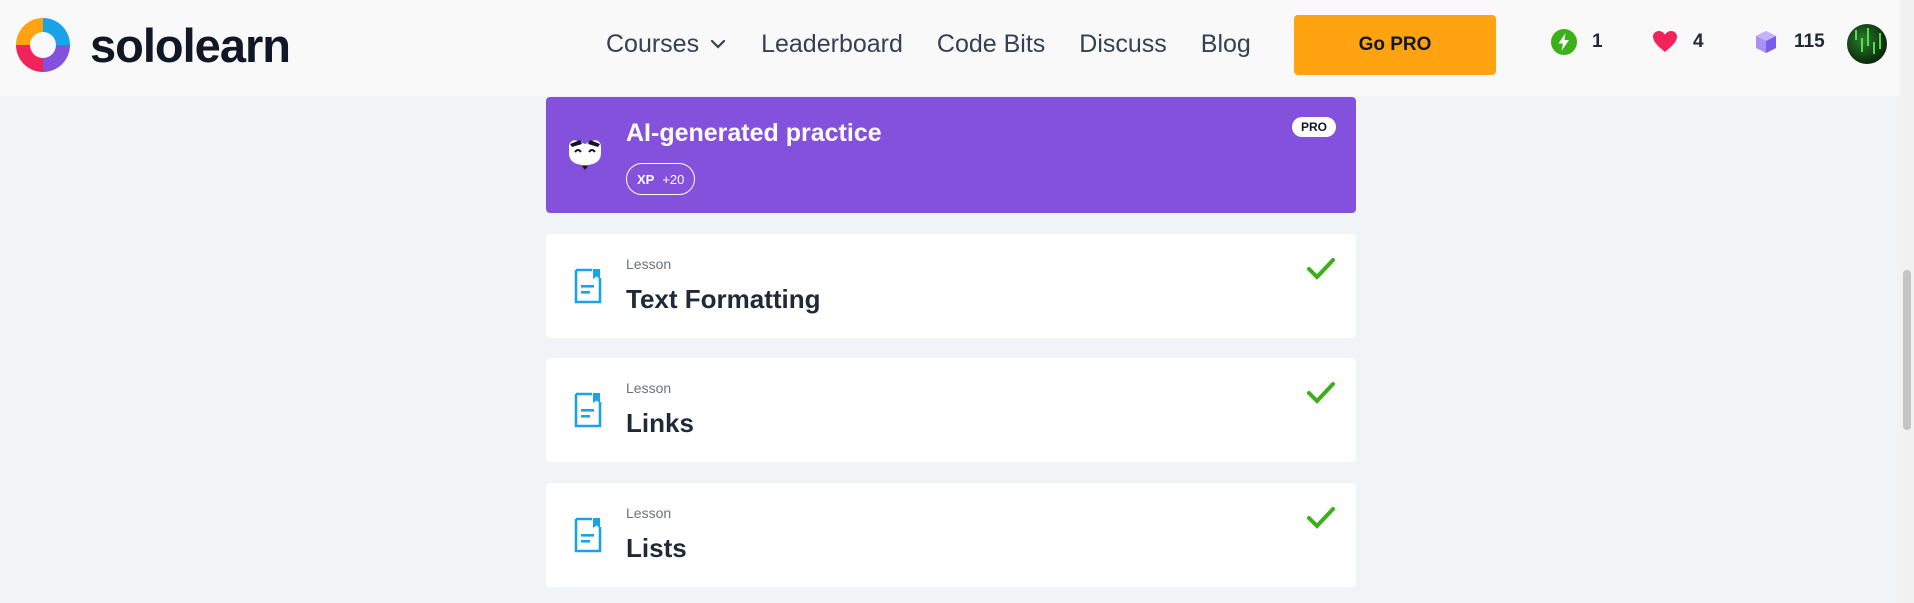  What do you see at coordinates (1665, 41) in the screenshot?
I see `heart-icon` at bounding box center [1665, 41].